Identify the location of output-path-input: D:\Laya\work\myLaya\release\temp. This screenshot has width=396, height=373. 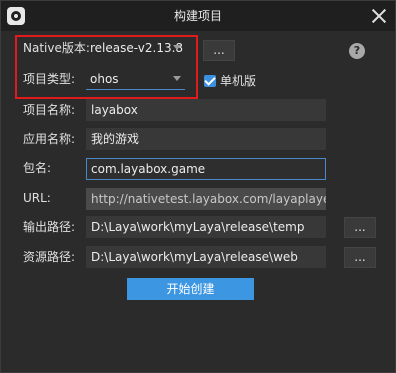
(206, 227).